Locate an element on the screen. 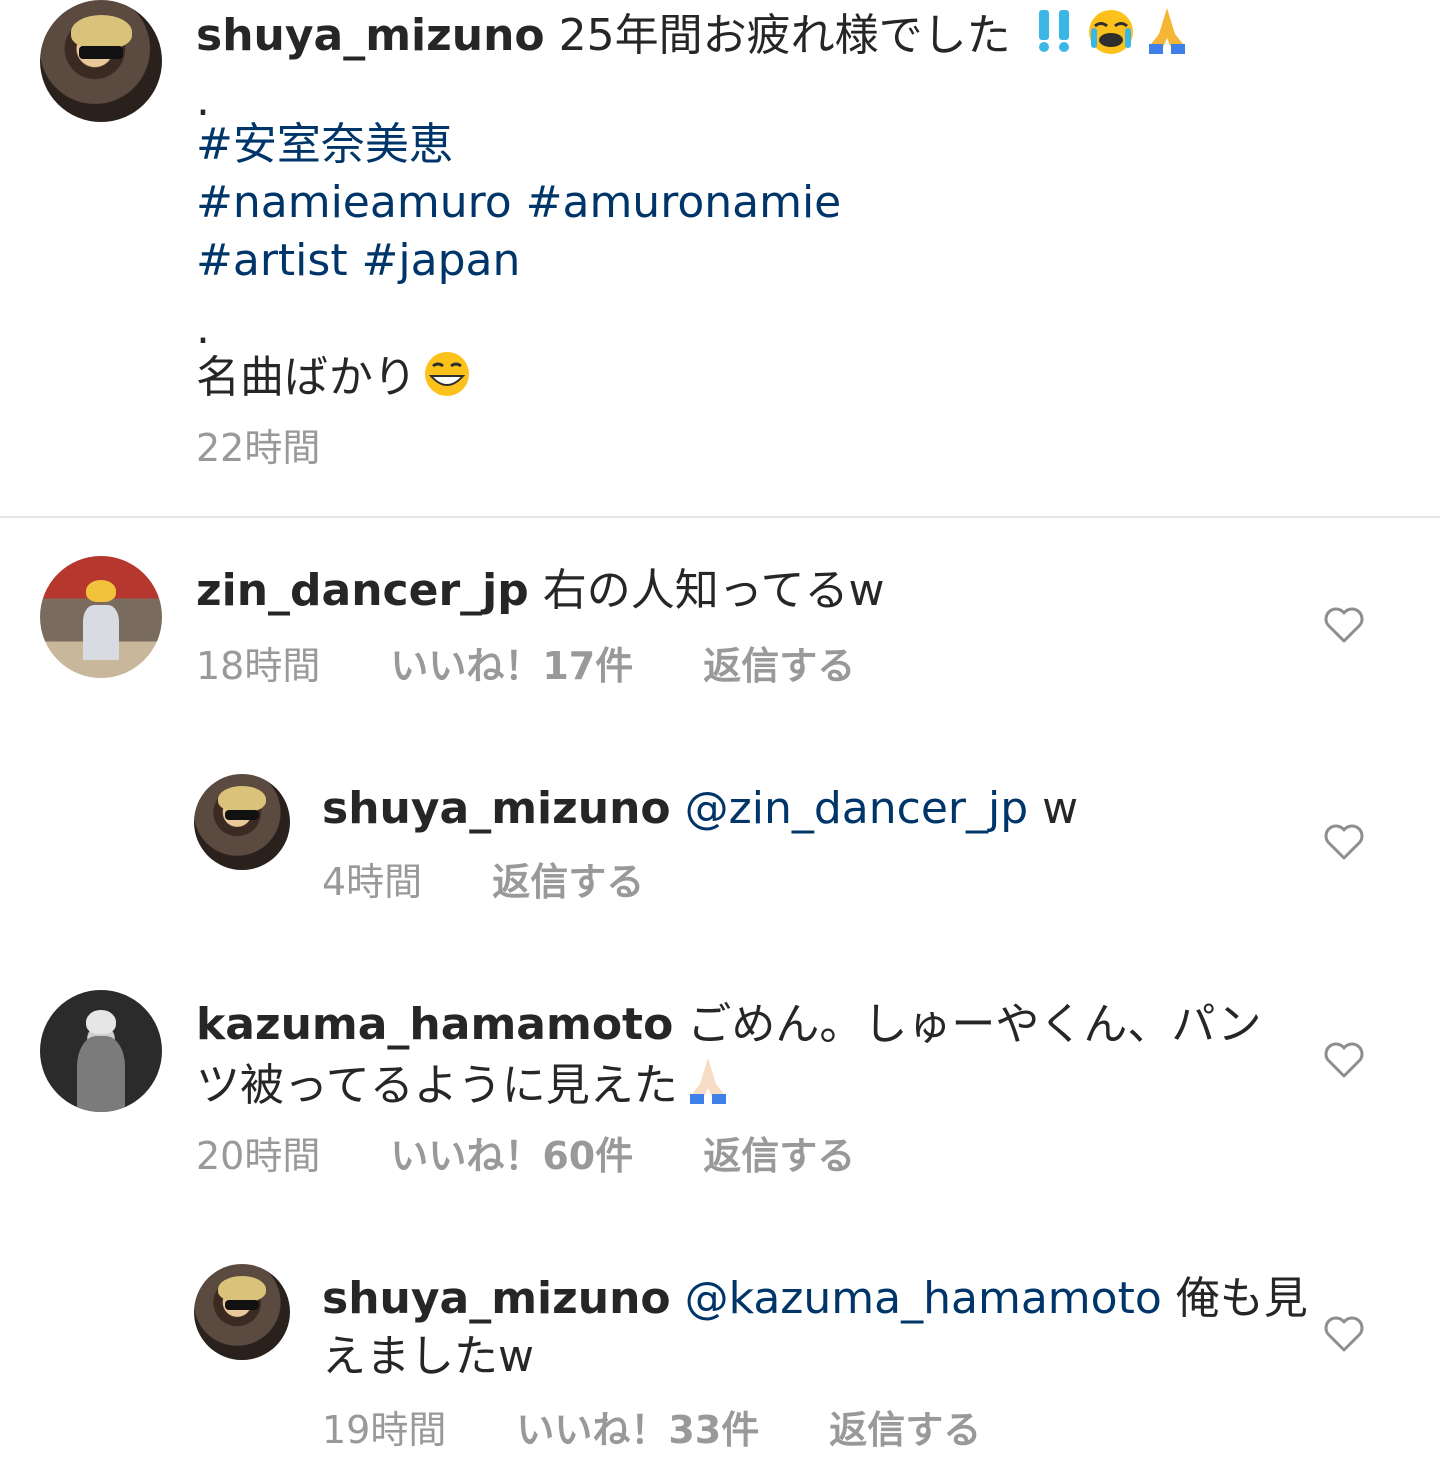 The image size is (1440, 1460). comment-text: w is located at coordinates (1053, 808).